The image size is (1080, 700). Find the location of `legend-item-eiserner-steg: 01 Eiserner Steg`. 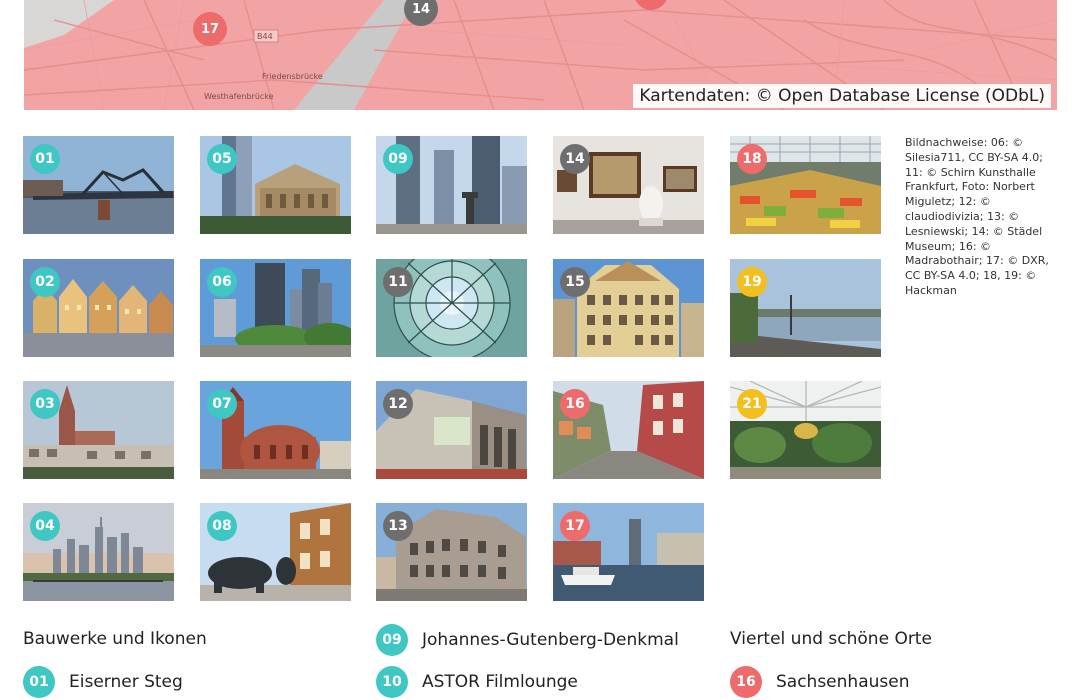

legend-item-eiserner-steg: 01 Eiserner Steg is located at coordinates (103, 682).